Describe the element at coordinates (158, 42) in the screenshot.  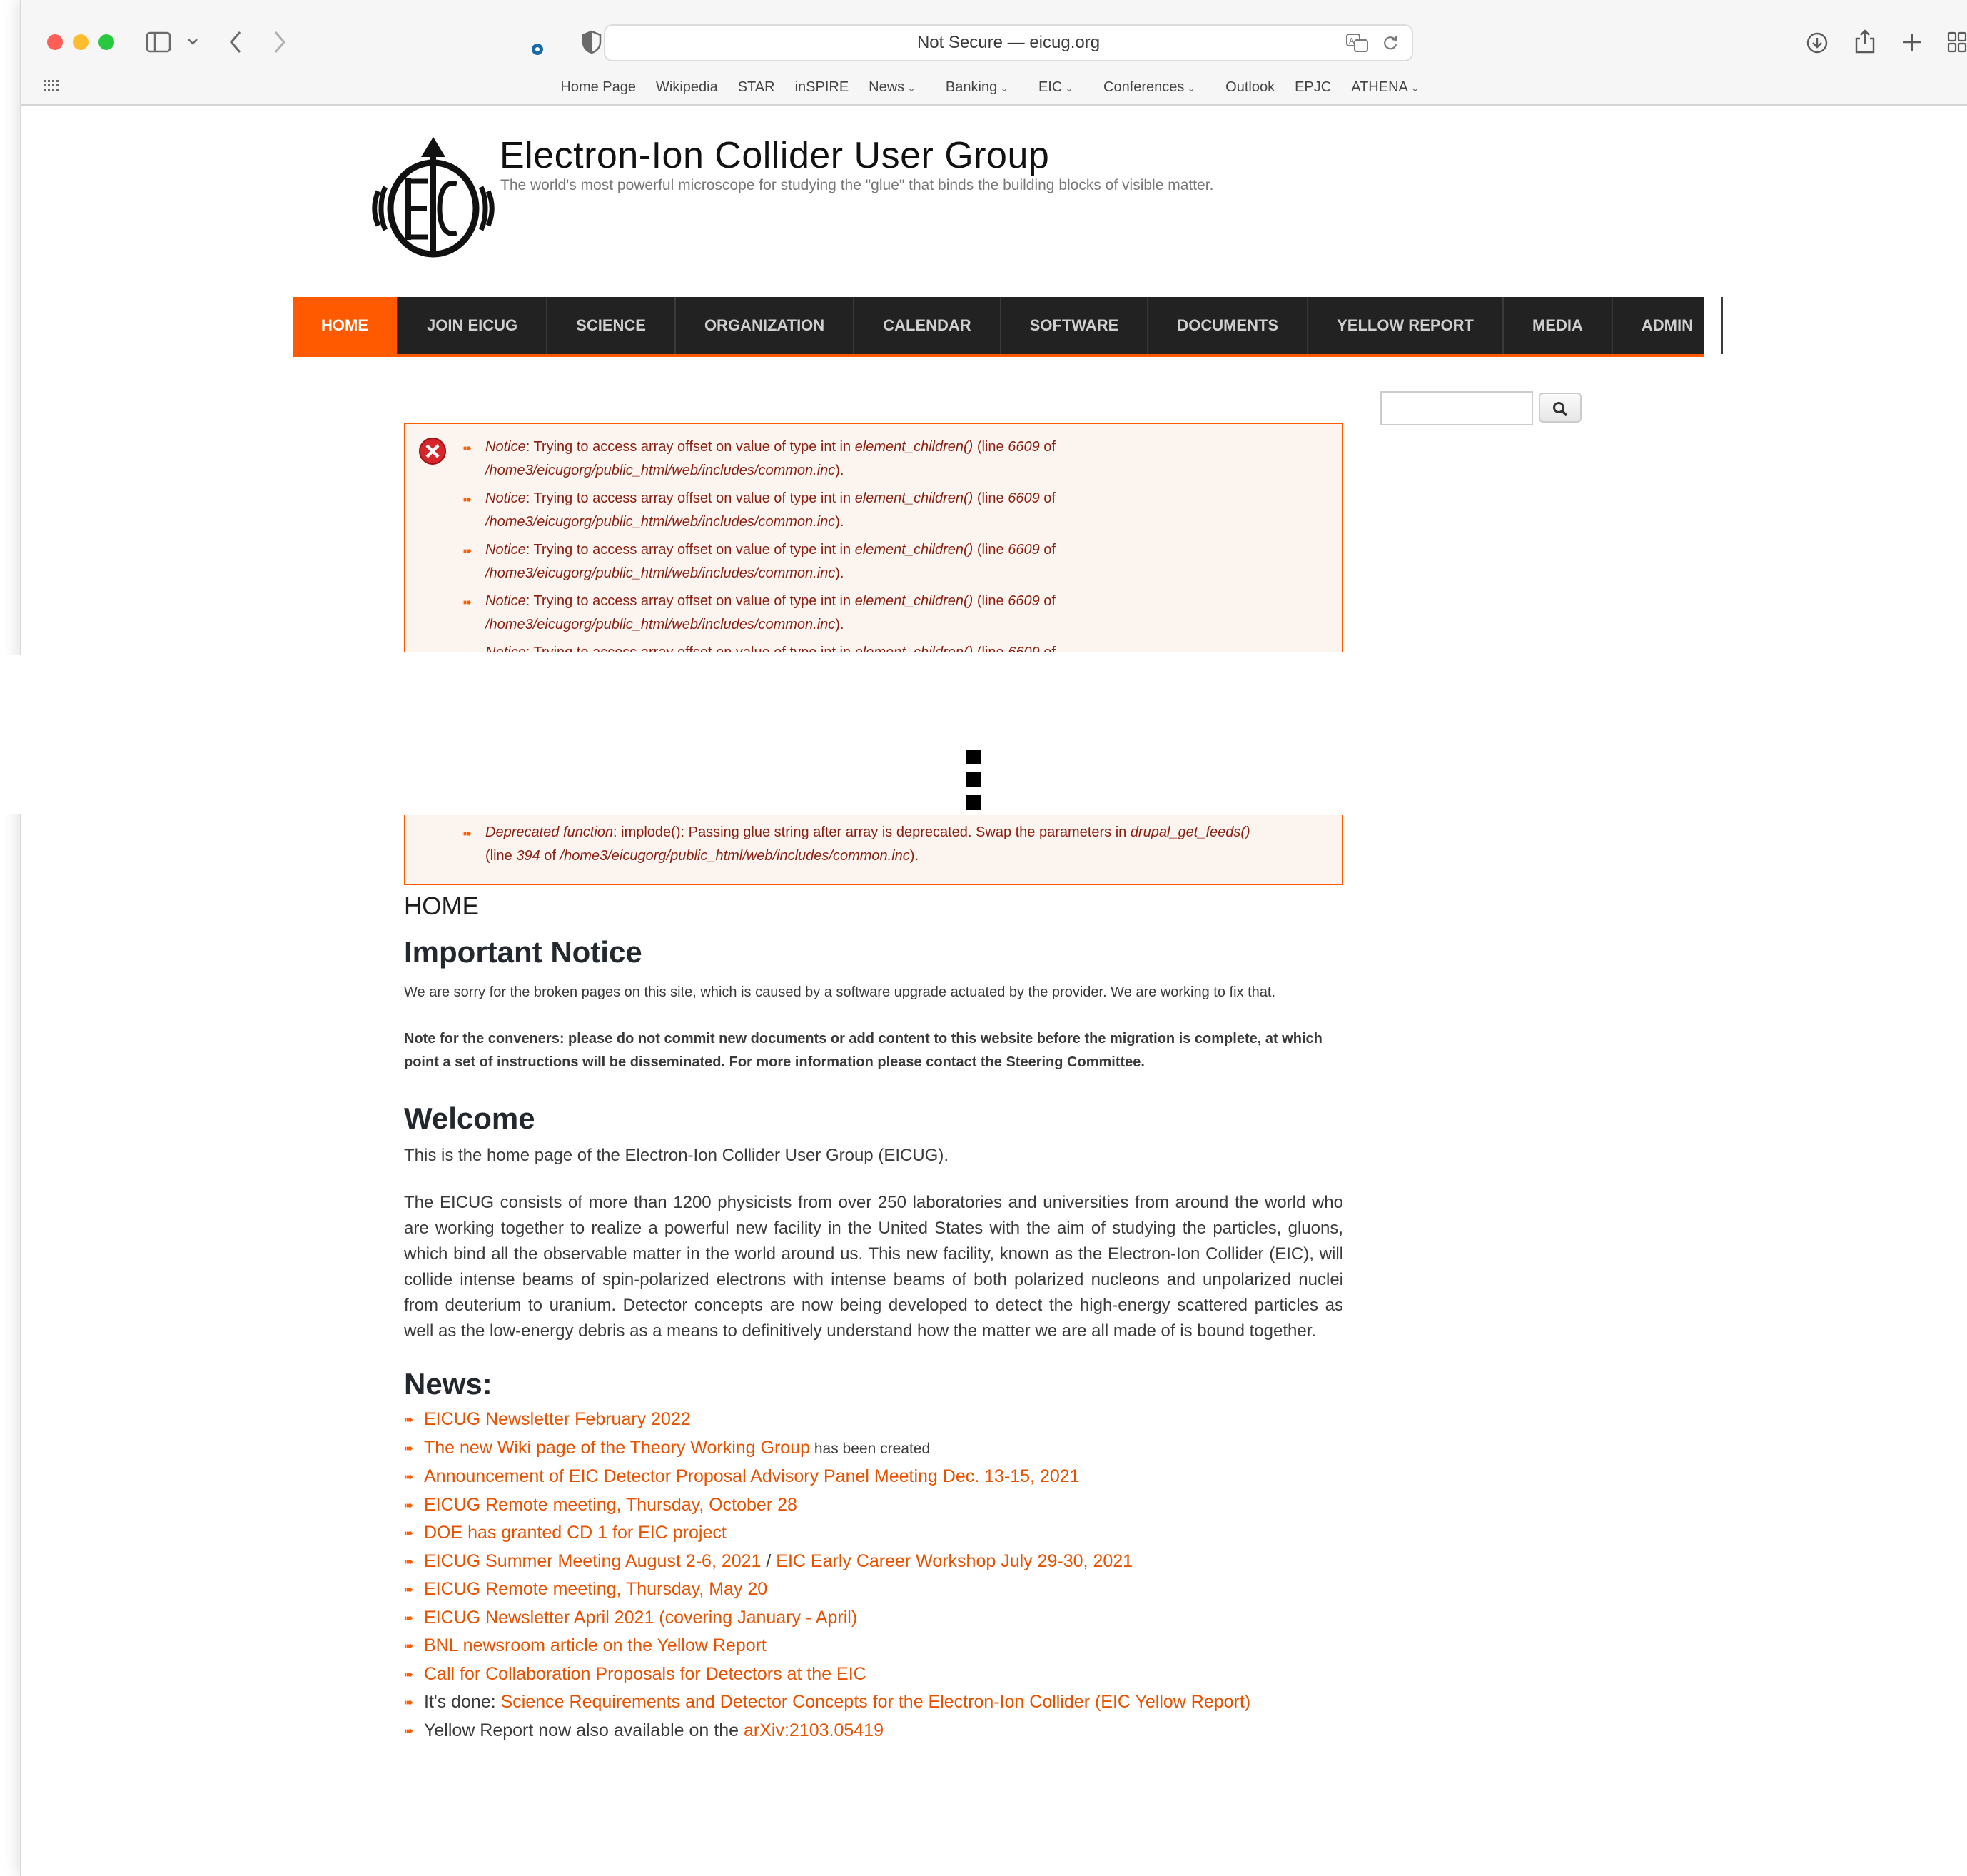
I see `sidebar-toggle-icon` at that location.